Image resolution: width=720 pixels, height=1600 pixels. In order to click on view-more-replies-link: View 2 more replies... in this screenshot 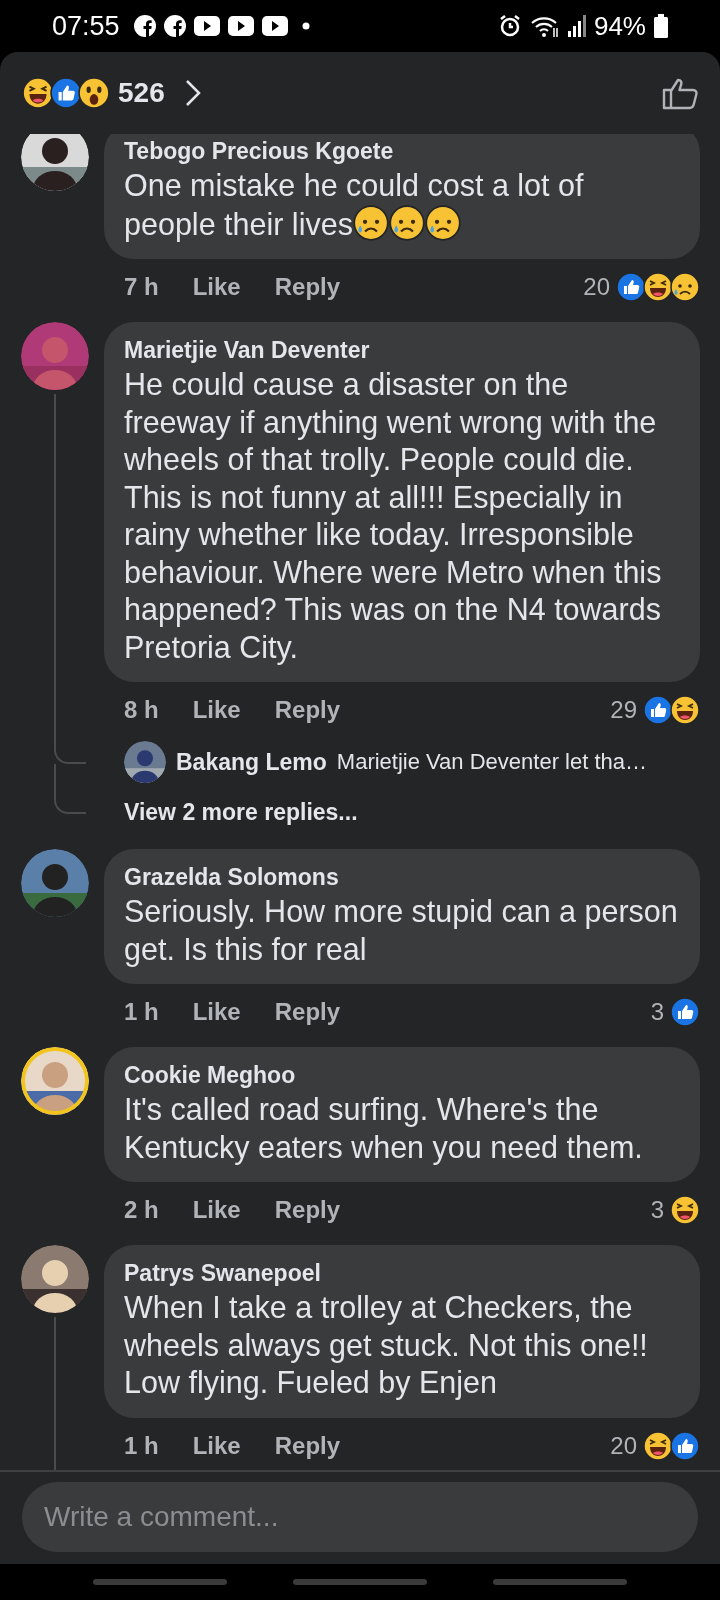, I will do `click(241, 812)`.